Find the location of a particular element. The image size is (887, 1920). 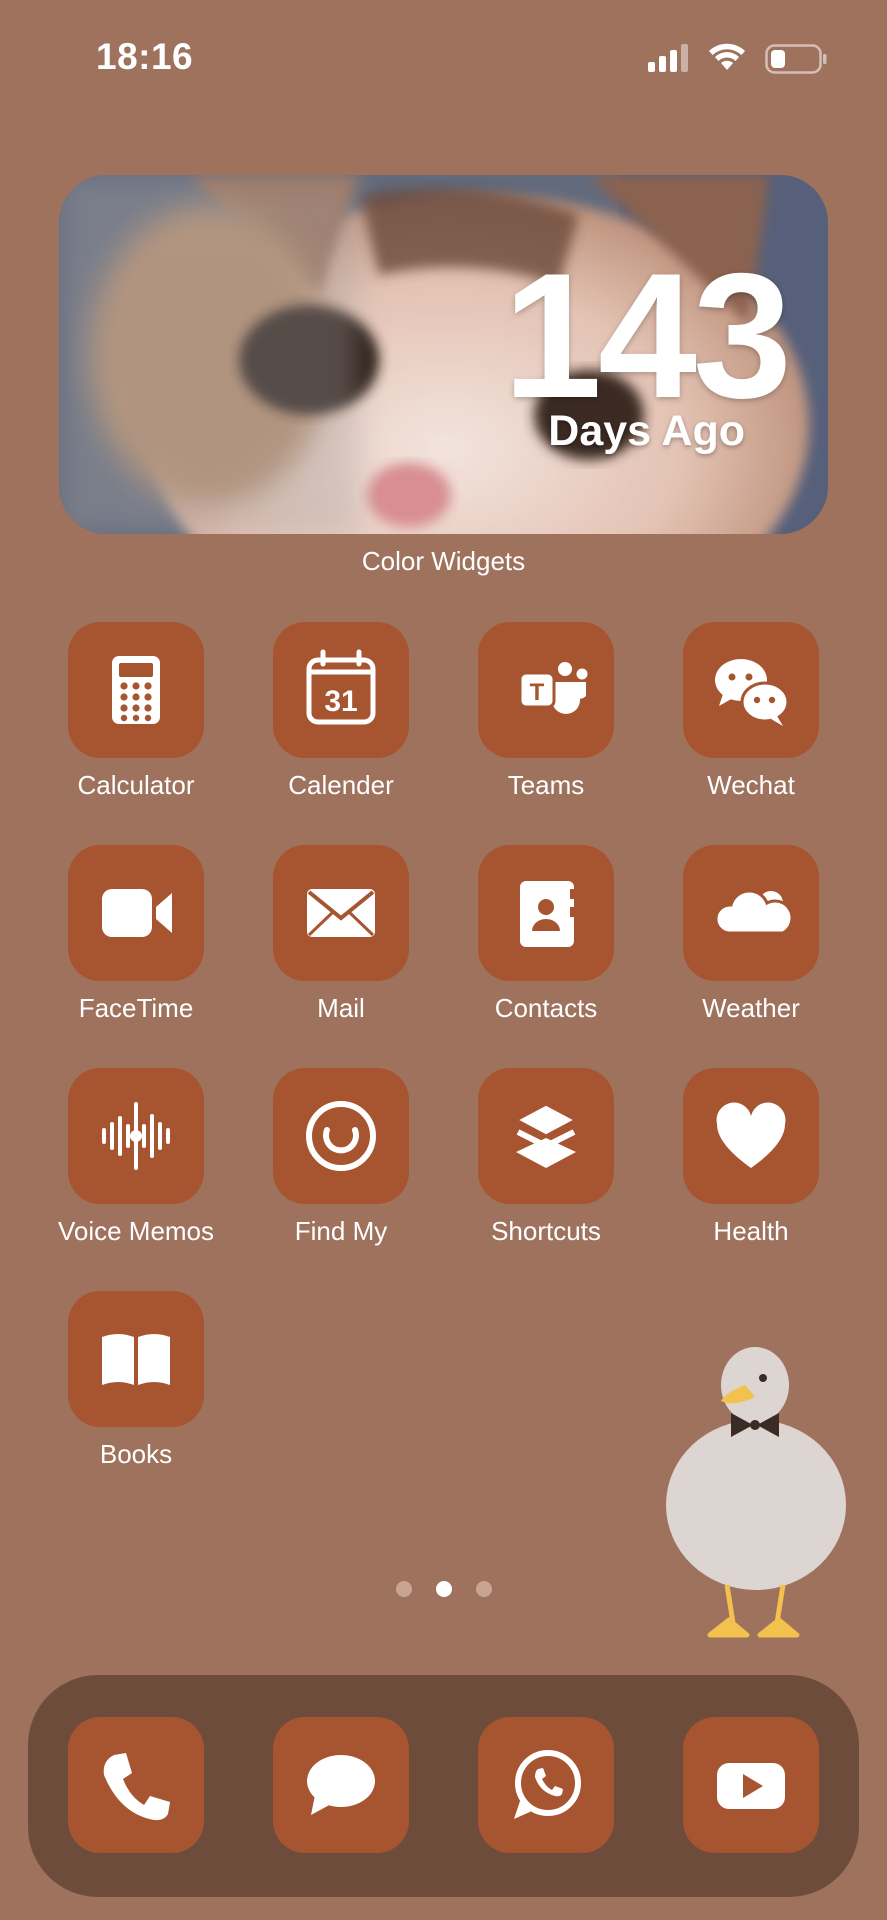

dock-youtube is located at coordinates (751, 1785).